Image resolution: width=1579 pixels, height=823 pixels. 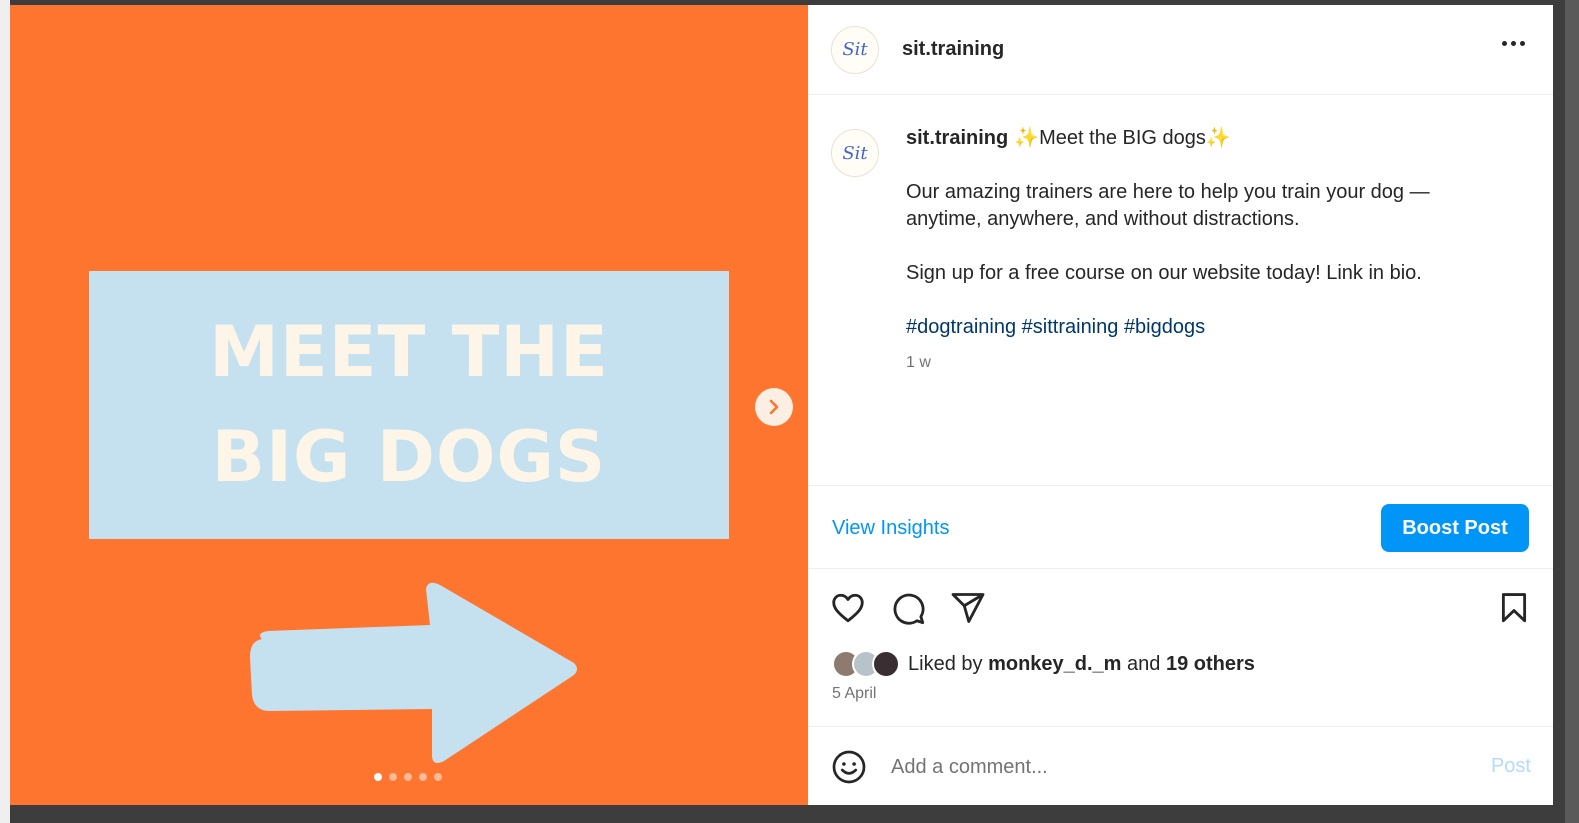 I want to click on hashtag-link: #sittraining, so click(x=1070, y=327).